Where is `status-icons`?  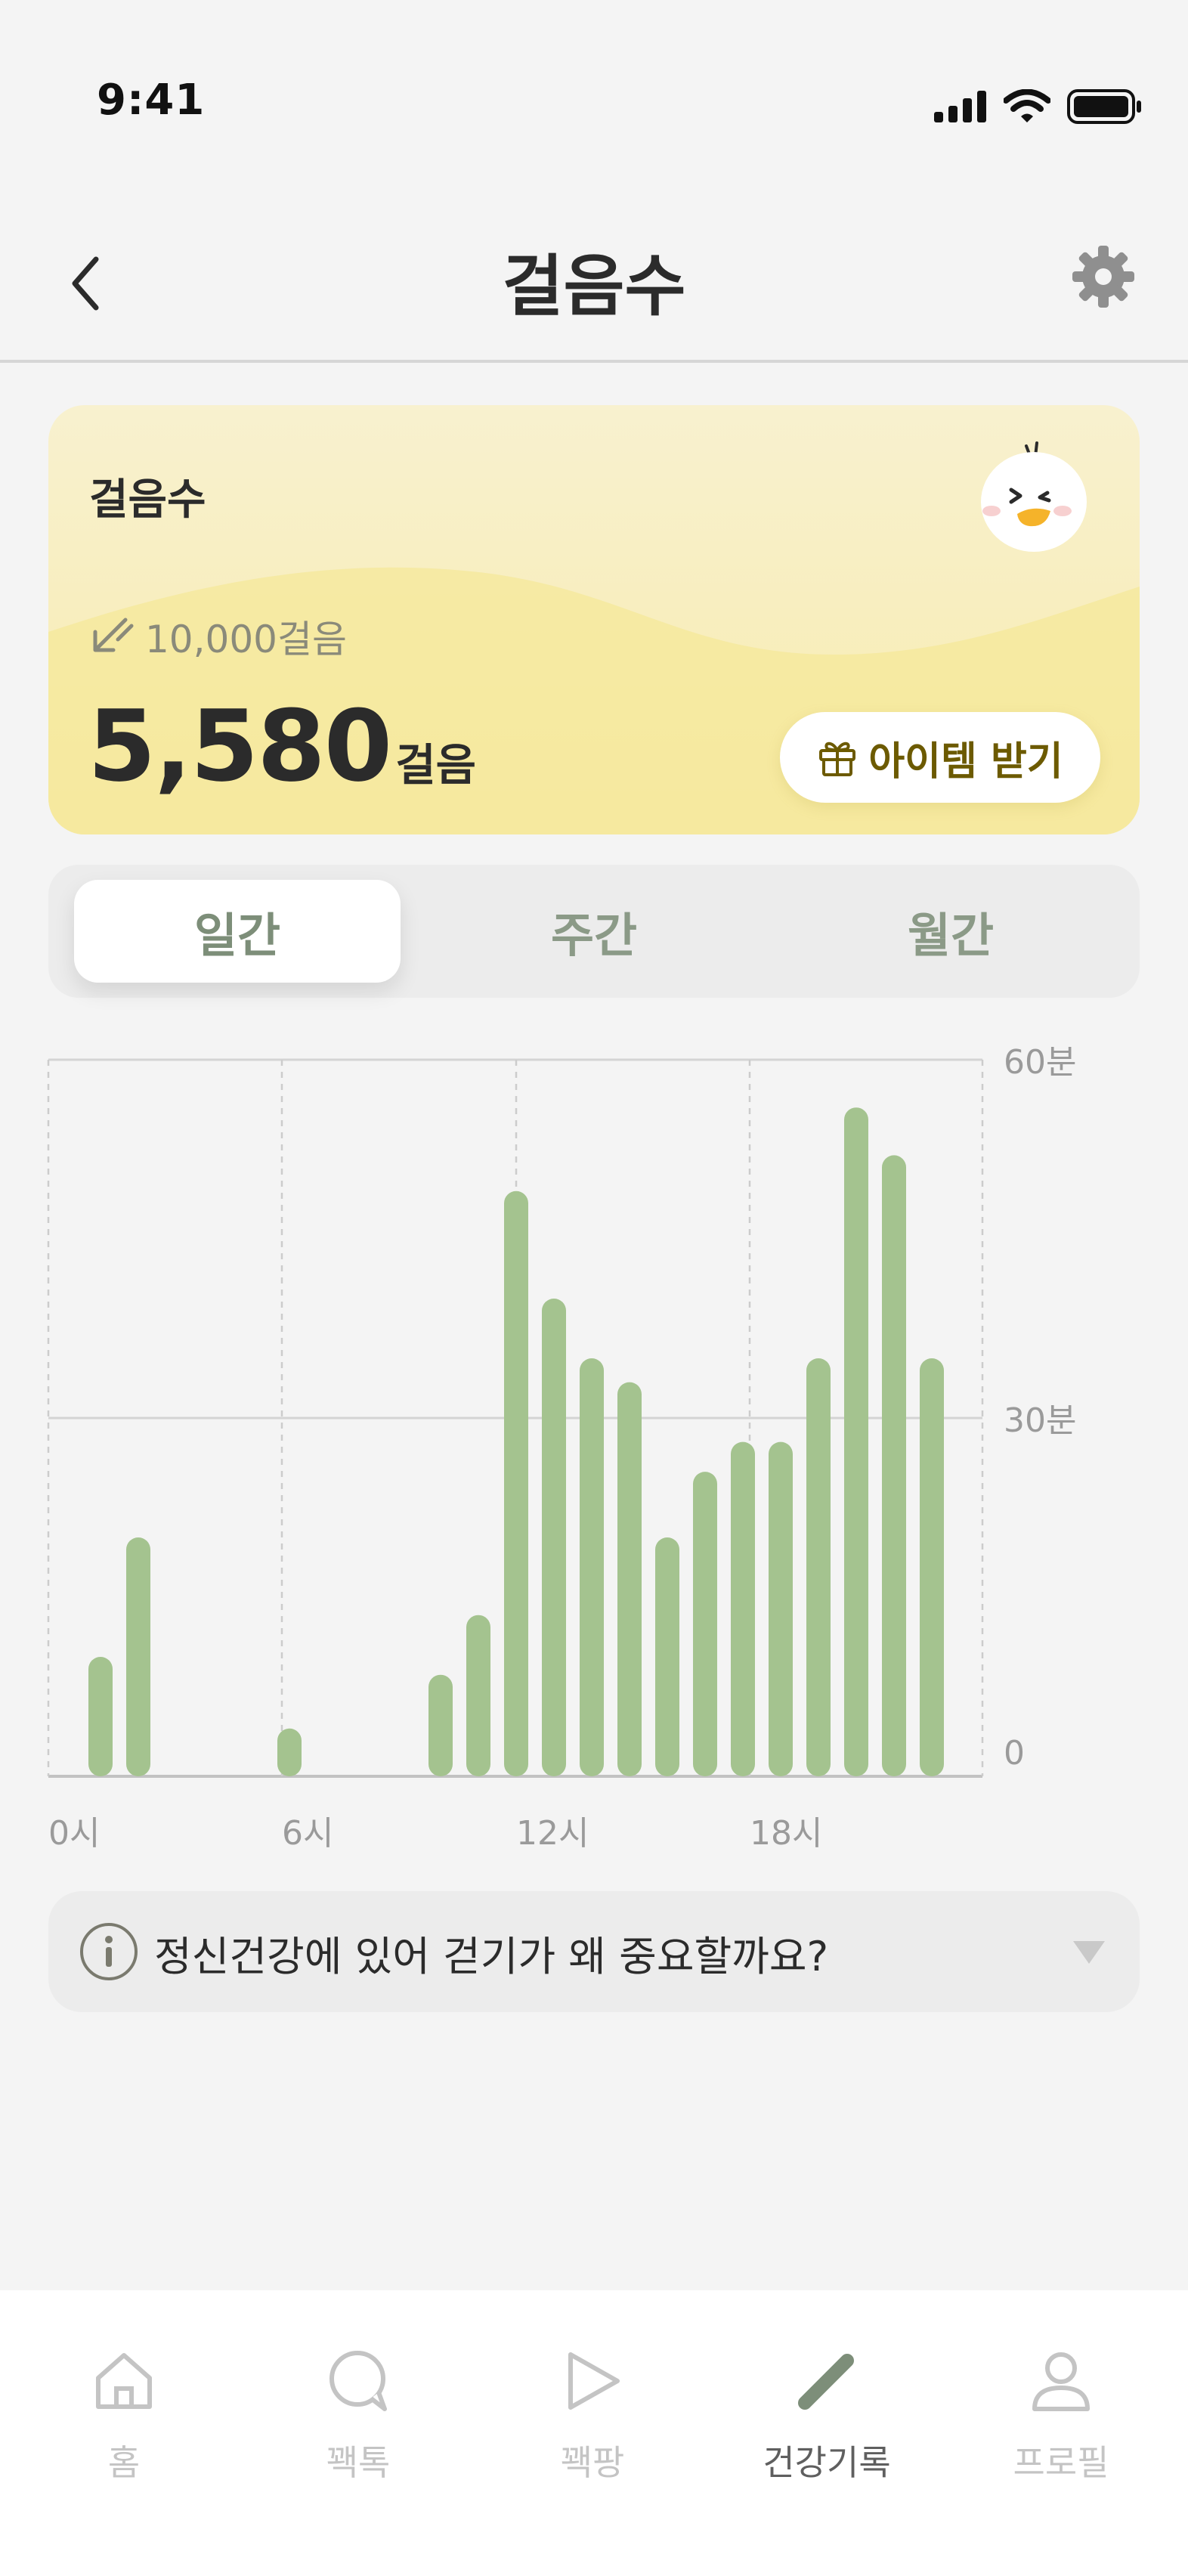
status-icons is located at coordinates (1038, 106).